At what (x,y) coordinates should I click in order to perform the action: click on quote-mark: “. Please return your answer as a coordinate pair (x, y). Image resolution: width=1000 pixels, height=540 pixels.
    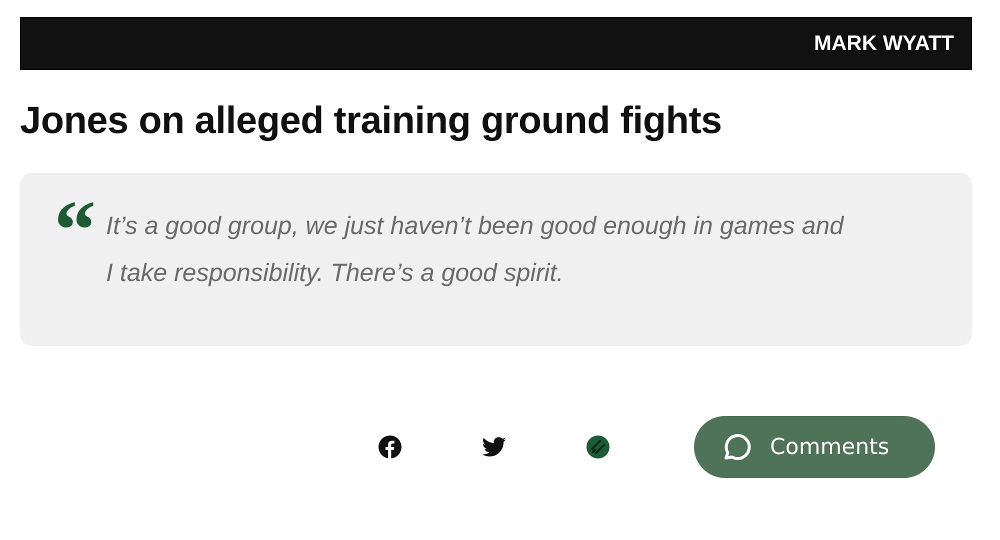
    Looking at the image, I should click on (75, 225).